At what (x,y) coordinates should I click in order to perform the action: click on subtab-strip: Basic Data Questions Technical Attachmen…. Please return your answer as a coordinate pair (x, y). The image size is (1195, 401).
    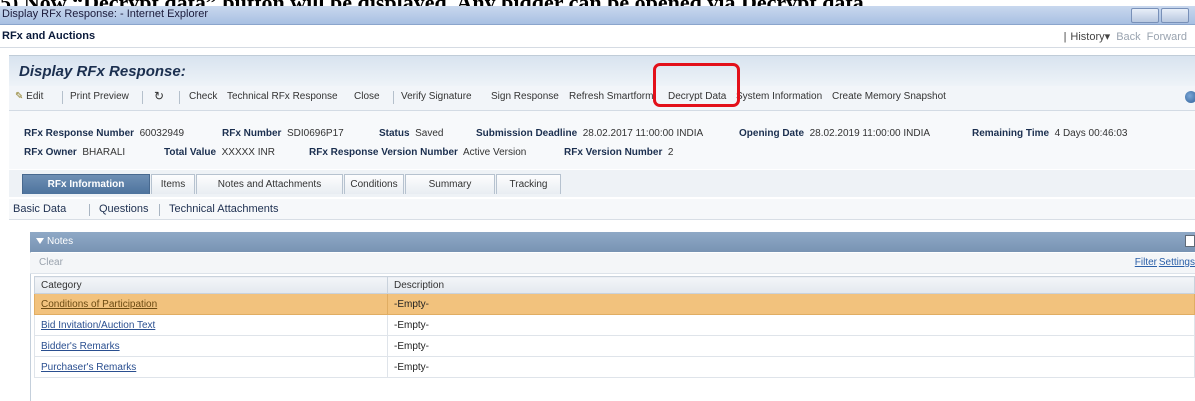
    Looking at the image, I should click on (602, 209).